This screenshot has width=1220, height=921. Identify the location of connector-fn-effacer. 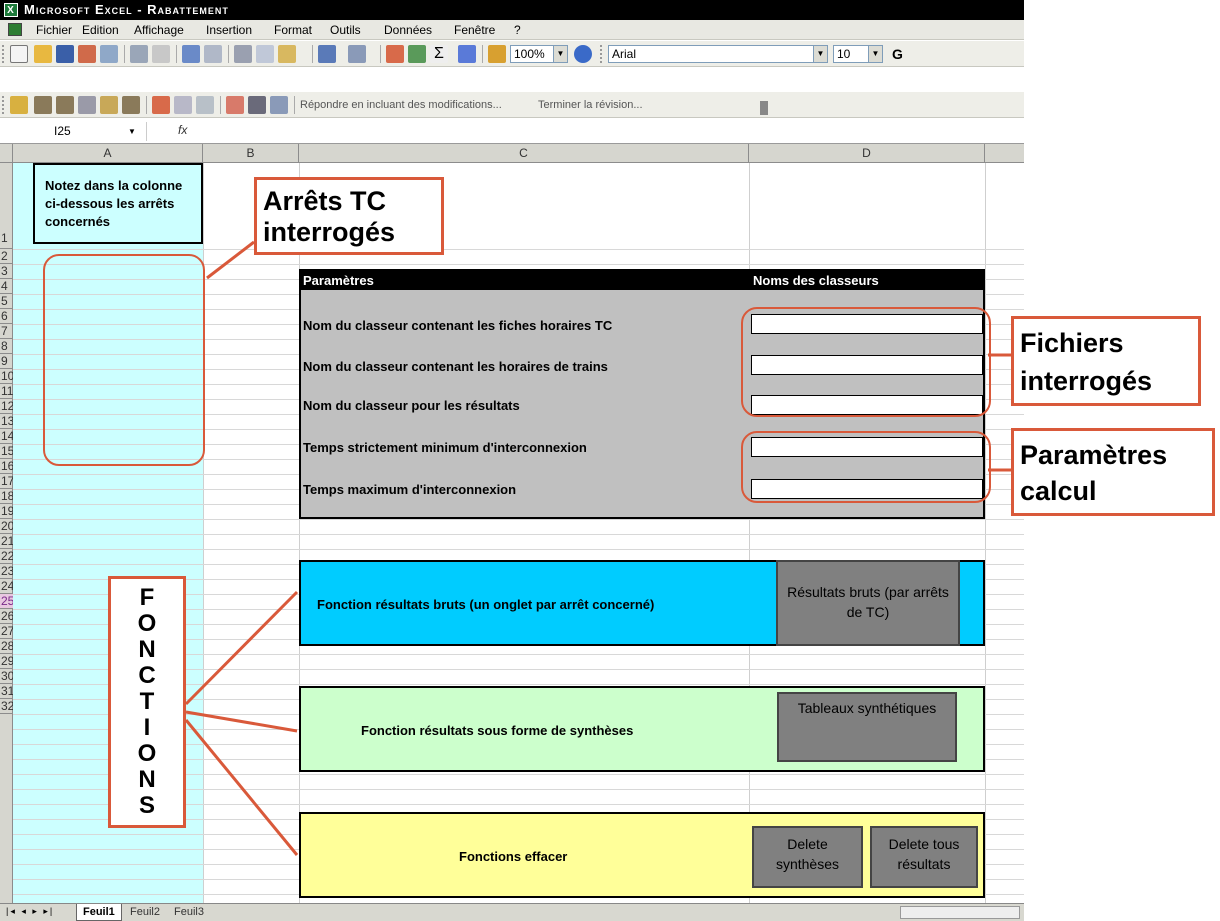
(241, 787).